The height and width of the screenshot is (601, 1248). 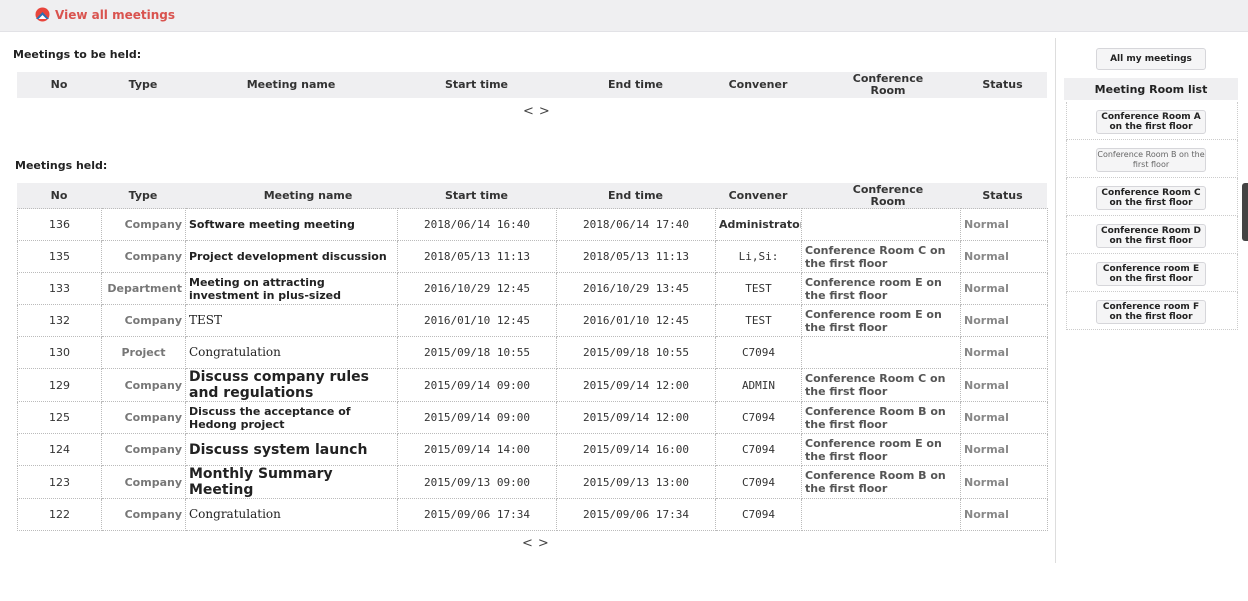 I want to click on sidebar-divider, so click(x=1055, y=300).